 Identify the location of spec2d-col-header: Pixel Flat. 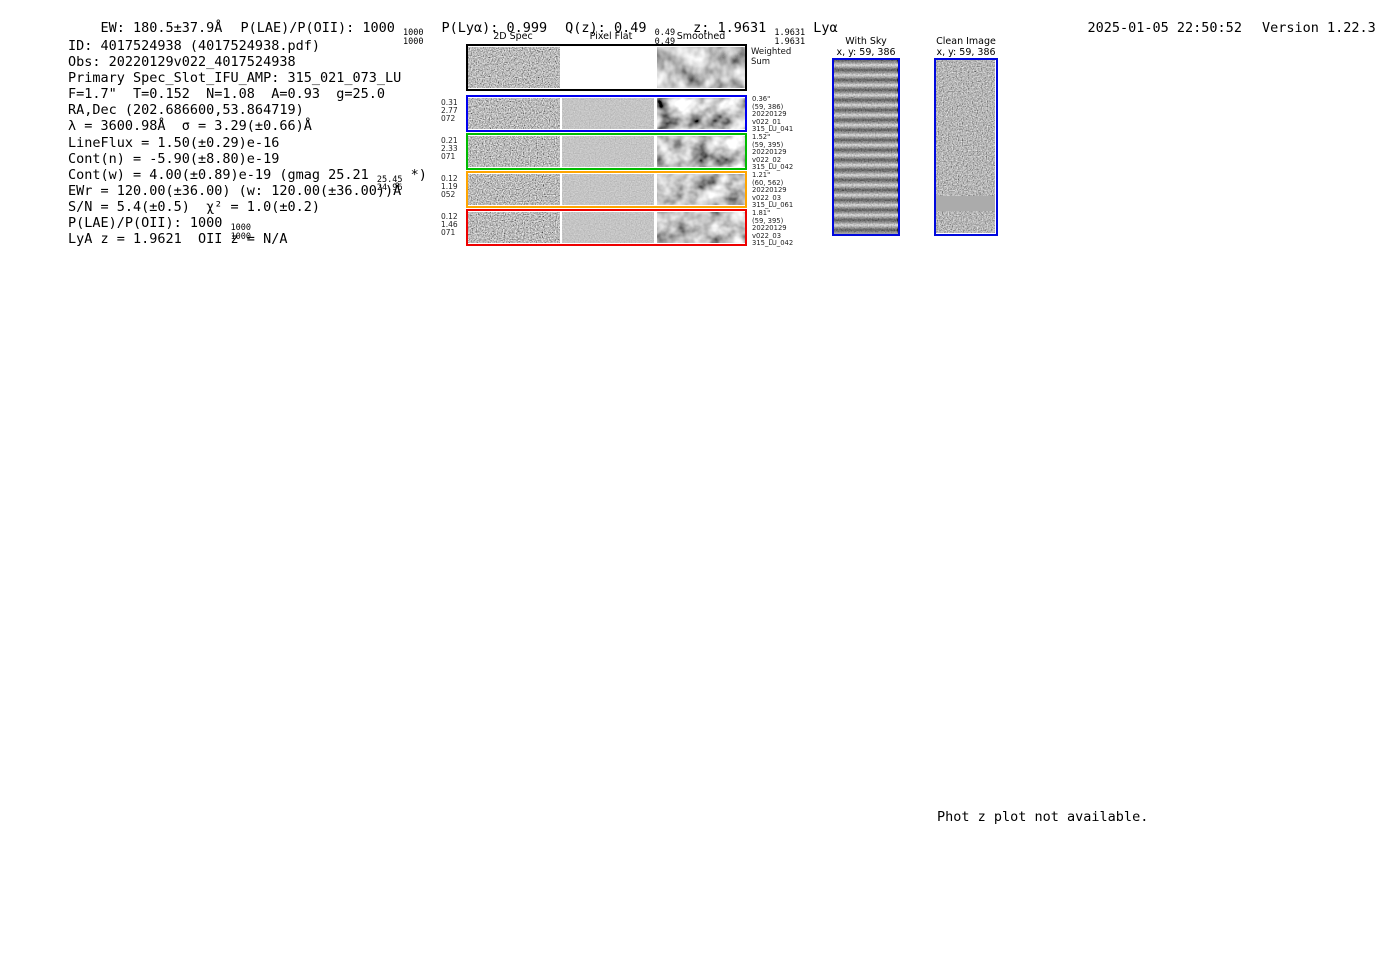
(611, 36).